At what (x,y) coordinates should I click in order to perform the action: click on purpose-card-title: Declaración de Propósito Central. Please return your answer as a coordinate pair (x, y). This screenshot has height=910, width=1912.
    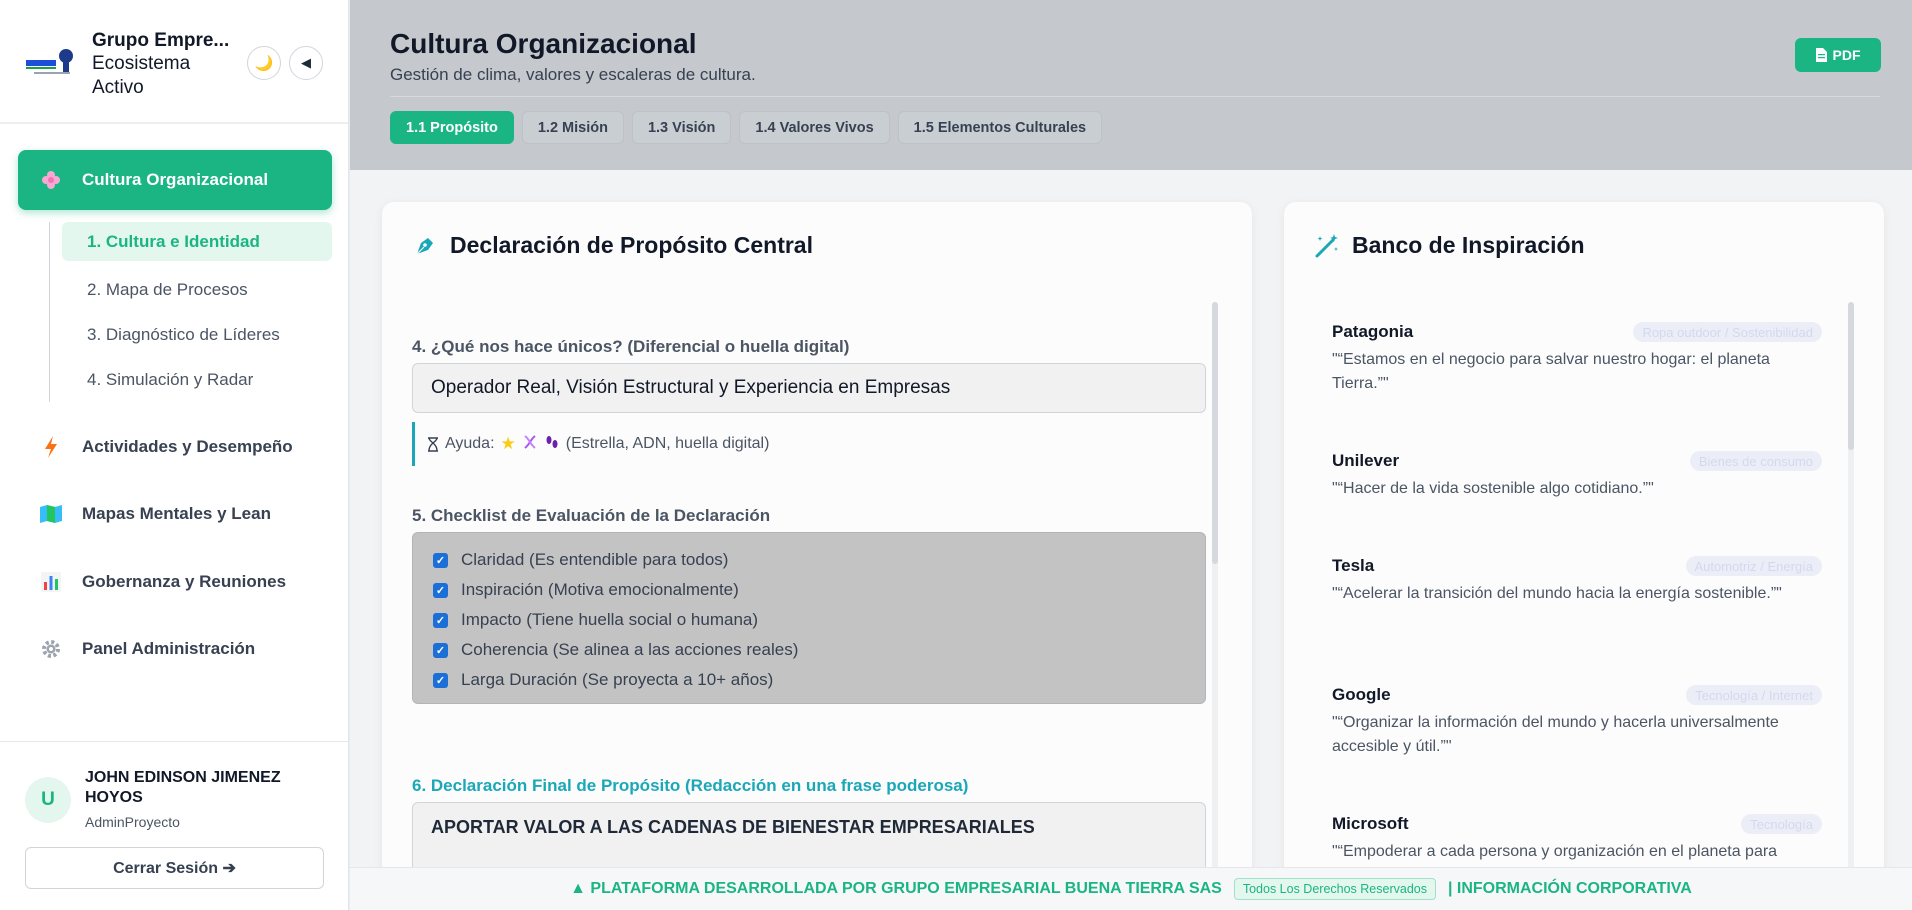
    Looking at the image, I should click on (612, 245).